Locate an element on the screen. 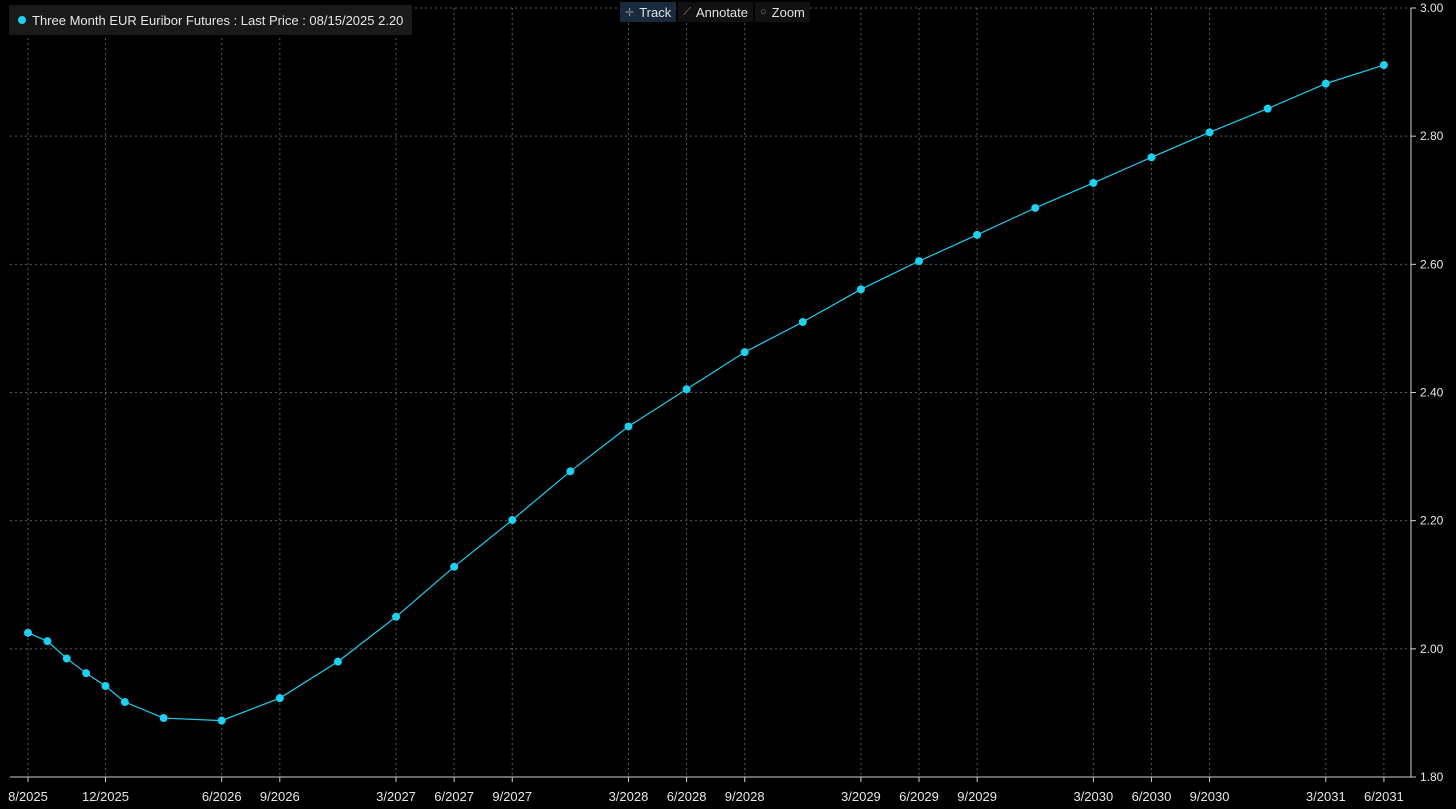  track-button: ✛ Track is located at coordinates (648, 12).